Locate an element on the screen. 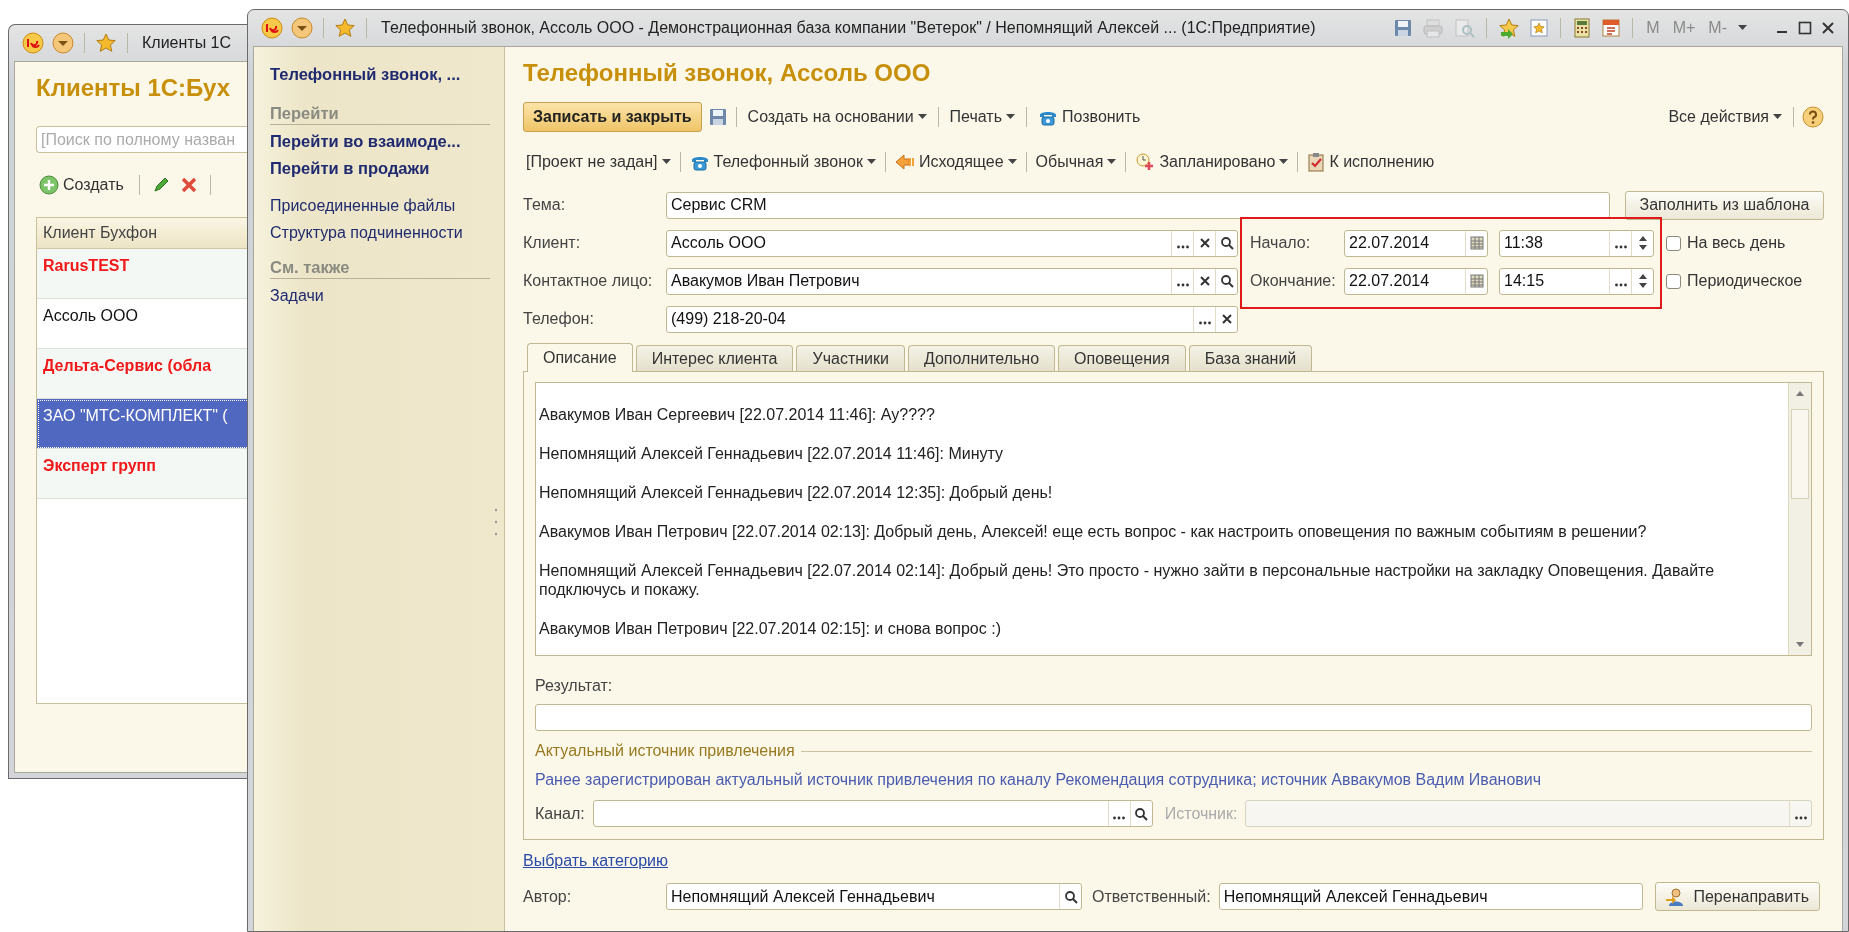 The height and width of the screenshot is (932, 1849). scroll-down-icon is located at coordinates (1800, 645).